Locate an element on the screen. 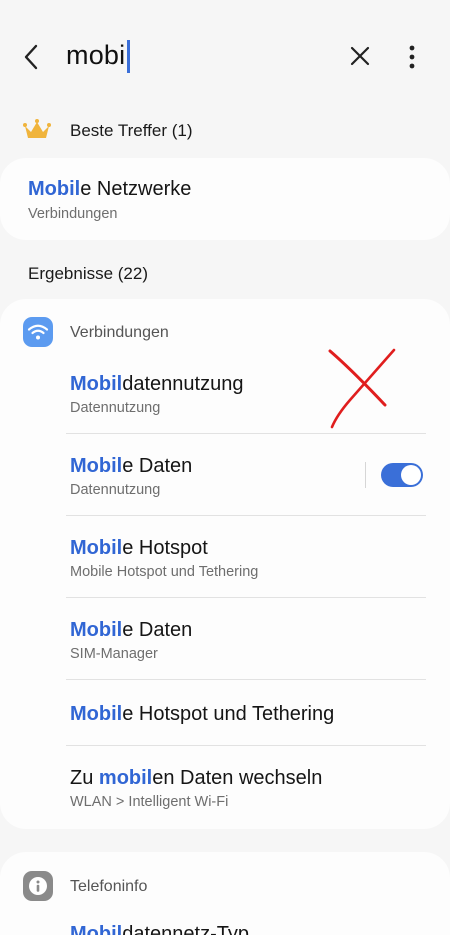 The height and width of the screenshot is (935, 450). mobile-data-toggle is located at coordinates (402, 475).